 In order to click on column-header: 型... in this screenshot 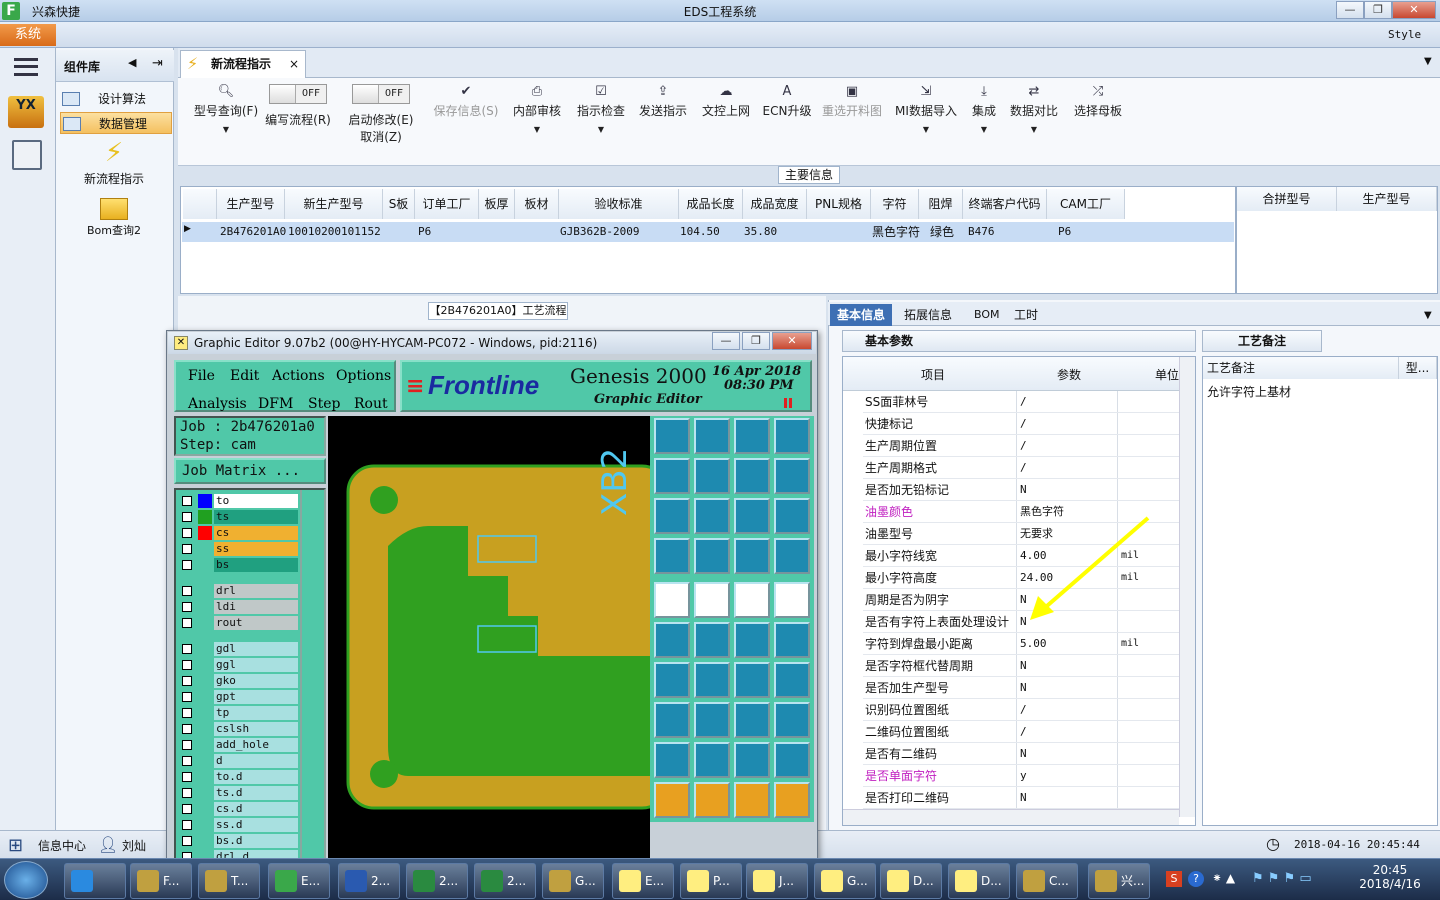, I will do `click(1418, 368)`.